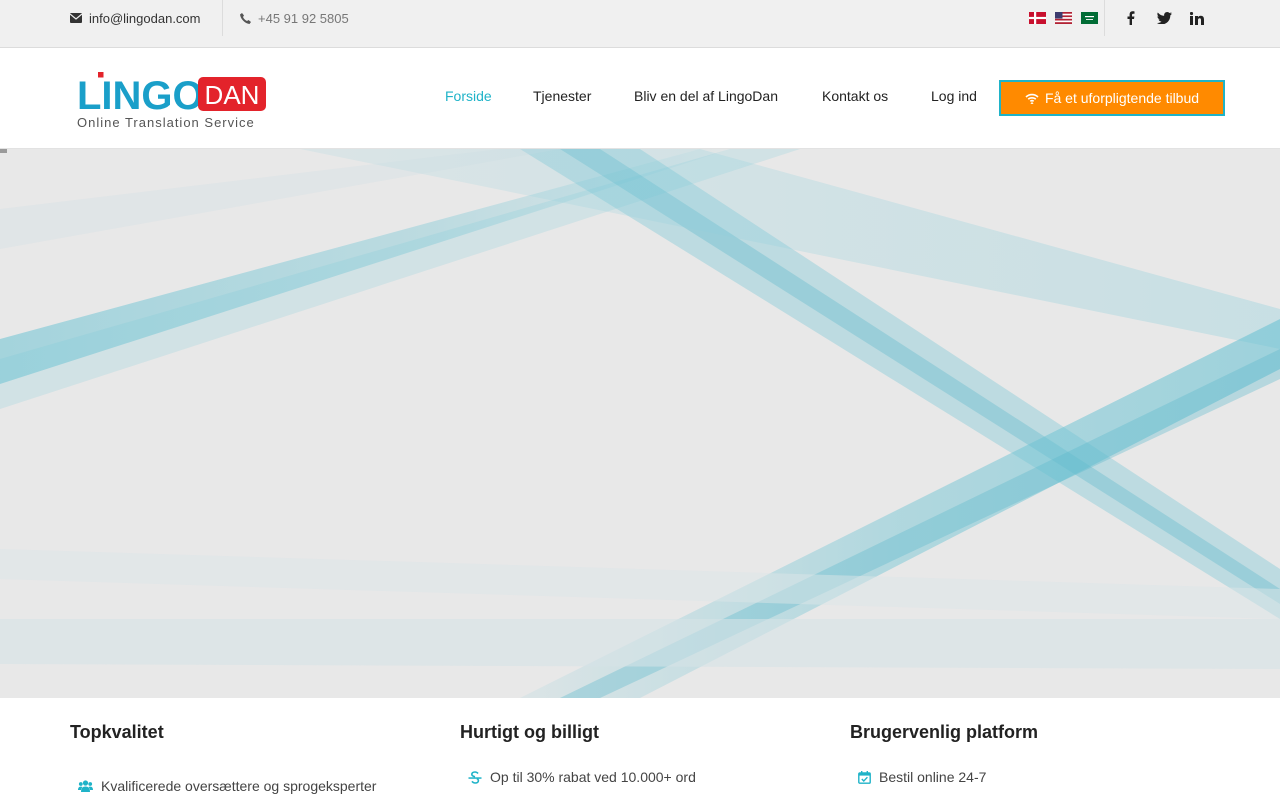  I want to click on nav-item-bliv-en-del: Bliv en del af LingoDan, so click(706, 96).